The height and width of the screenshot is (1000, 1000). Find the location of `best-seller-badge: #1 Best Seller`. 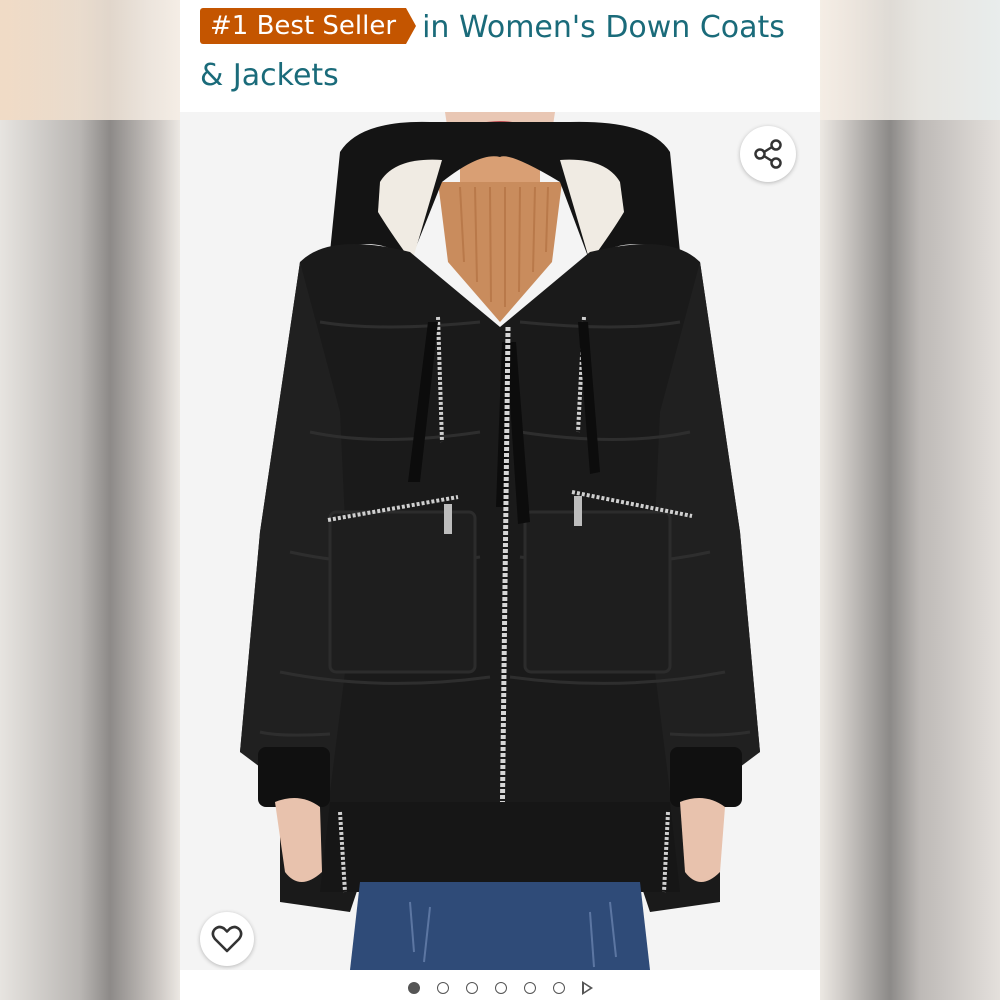

best-seller-badge: #1 Best Seller is located at coordinates (308, 26).